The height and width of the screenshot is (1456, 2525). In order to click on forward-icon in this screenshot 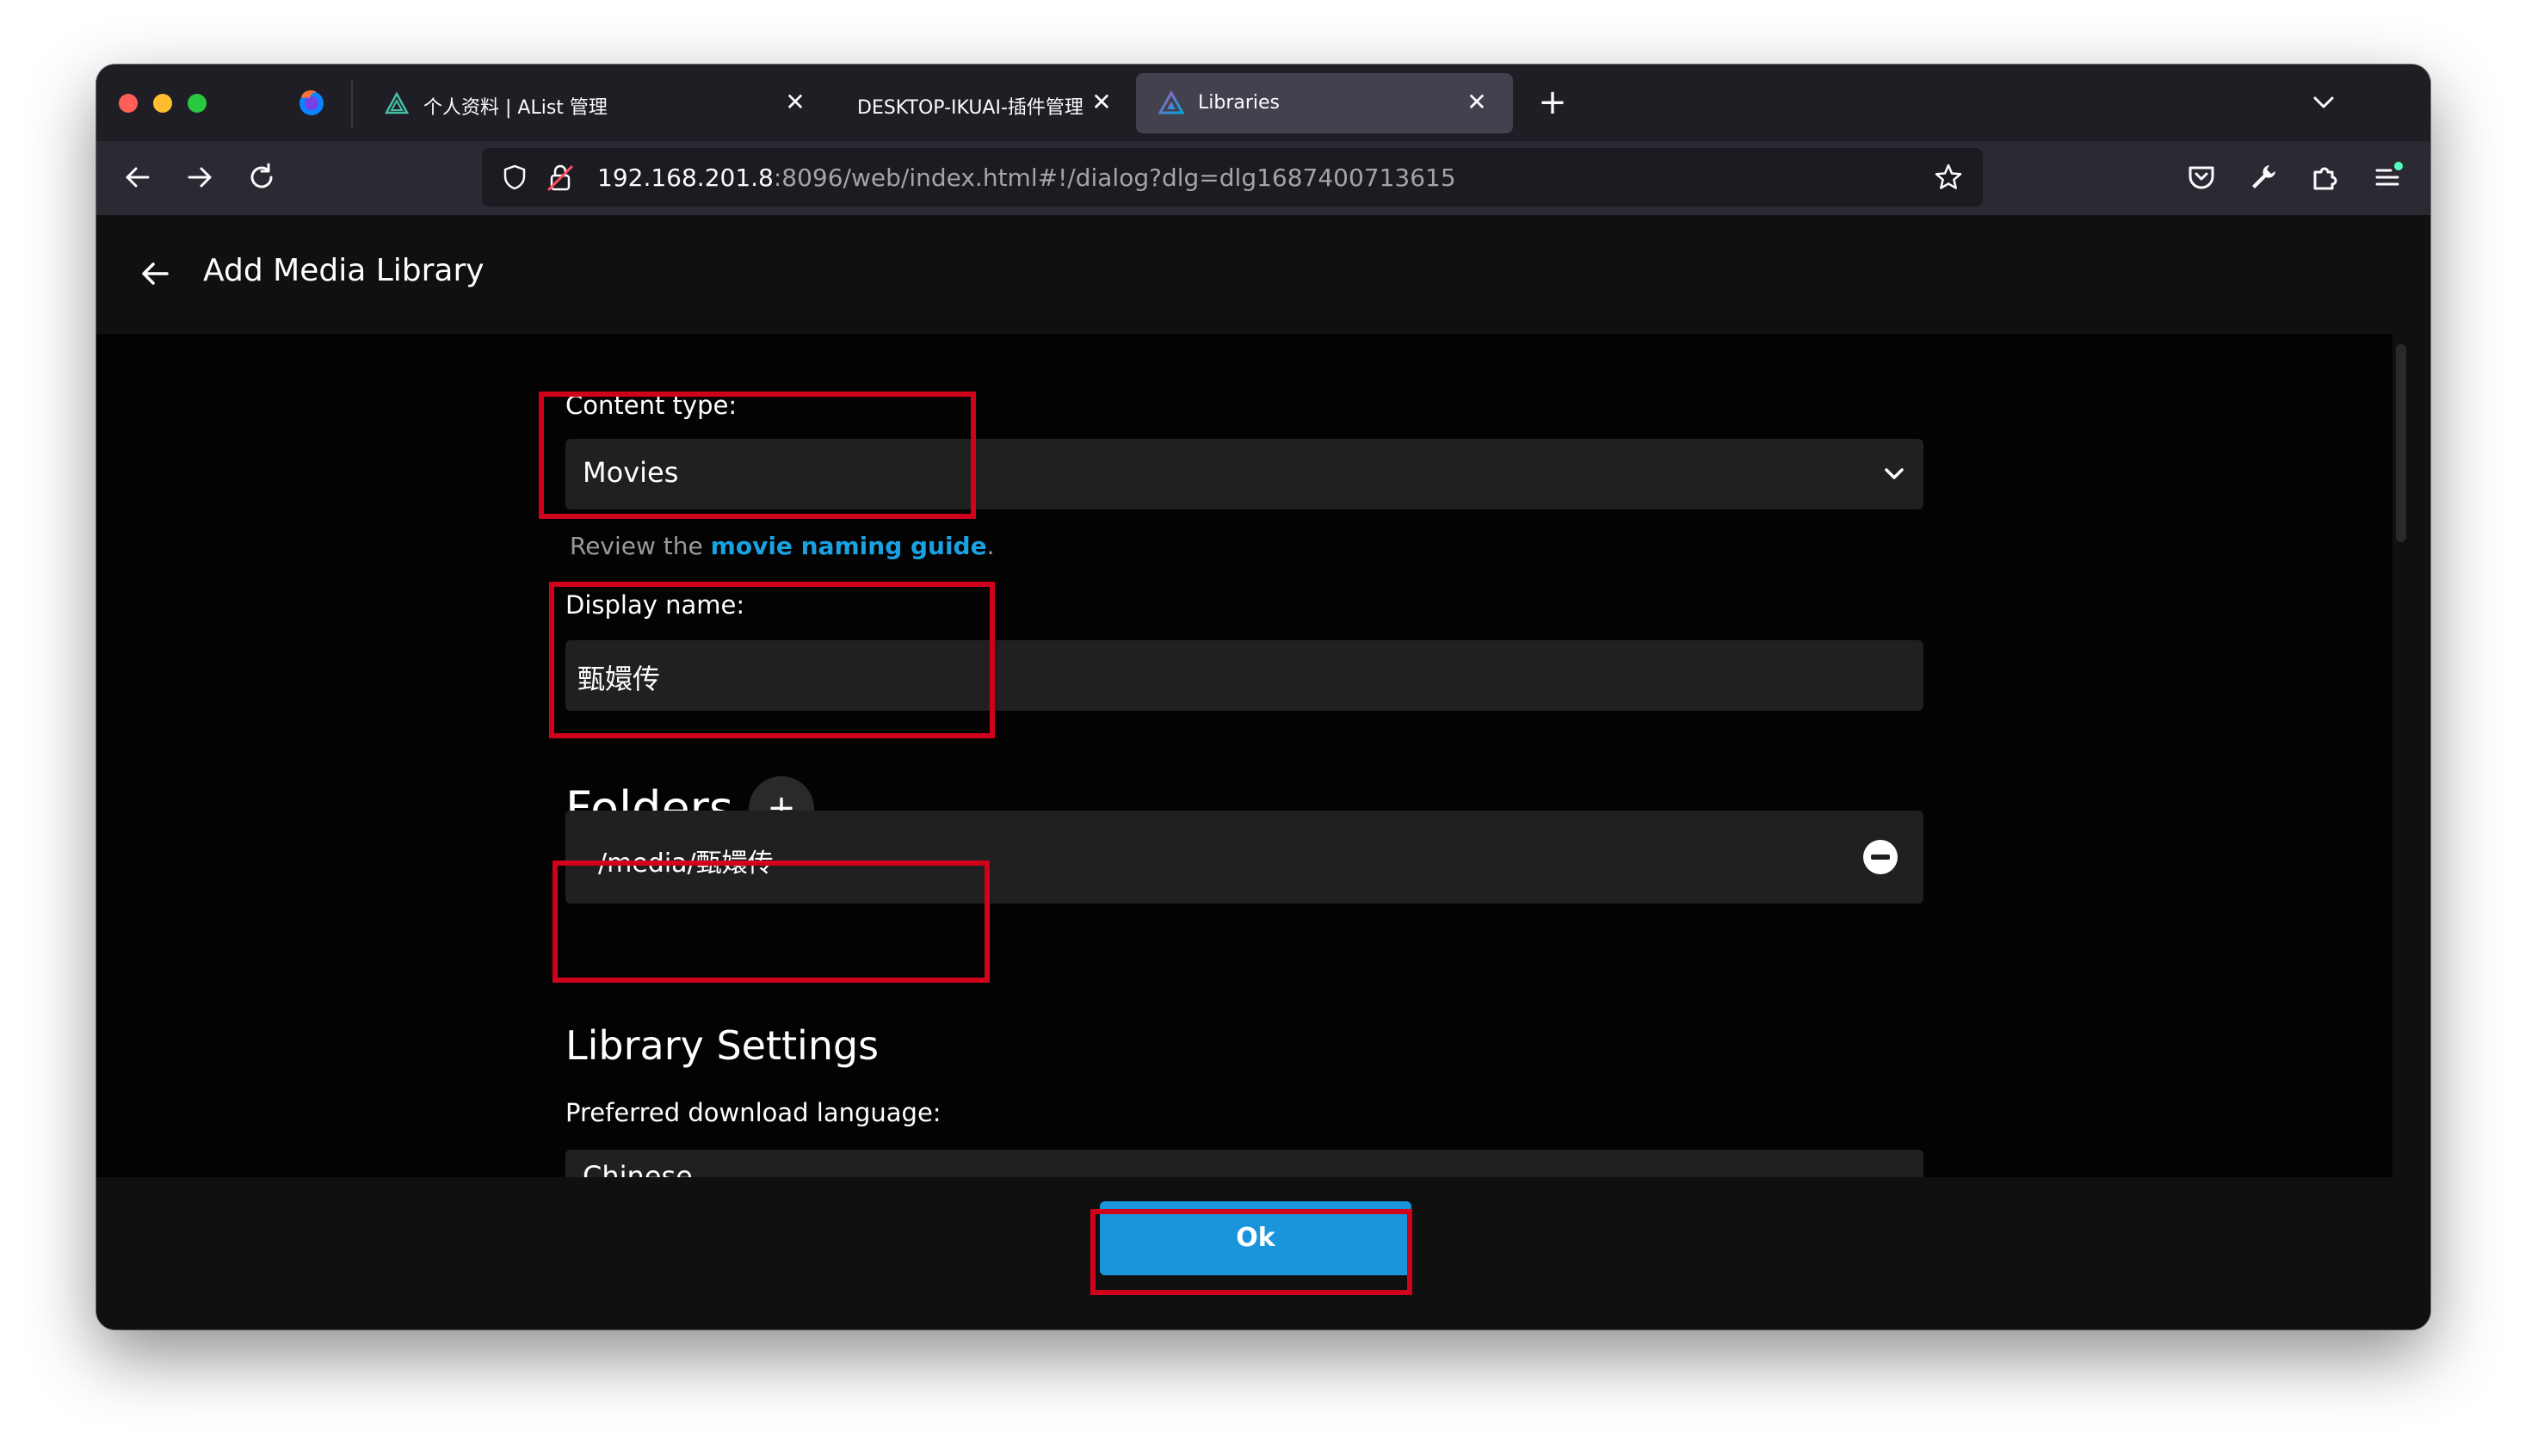, I will do `click(200, 177)`.